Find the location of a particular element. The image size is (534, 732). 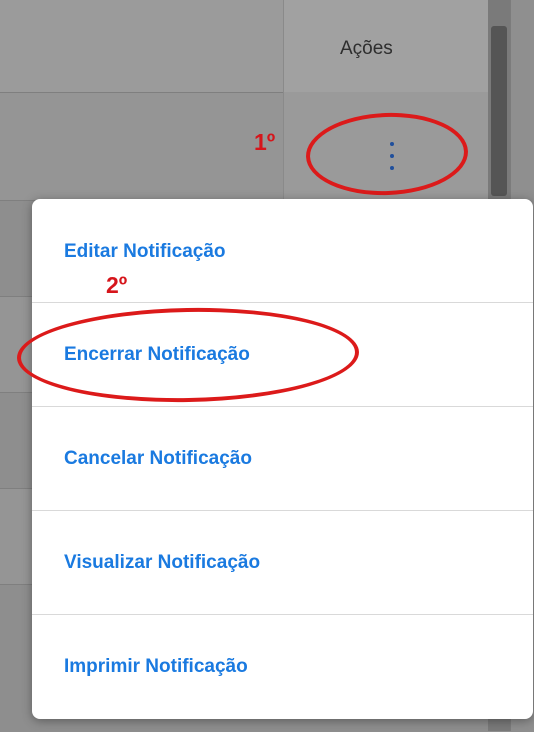

menu-item-visualizar-notificacao: Visualizar Notificação is located at coordinates (282, 563).